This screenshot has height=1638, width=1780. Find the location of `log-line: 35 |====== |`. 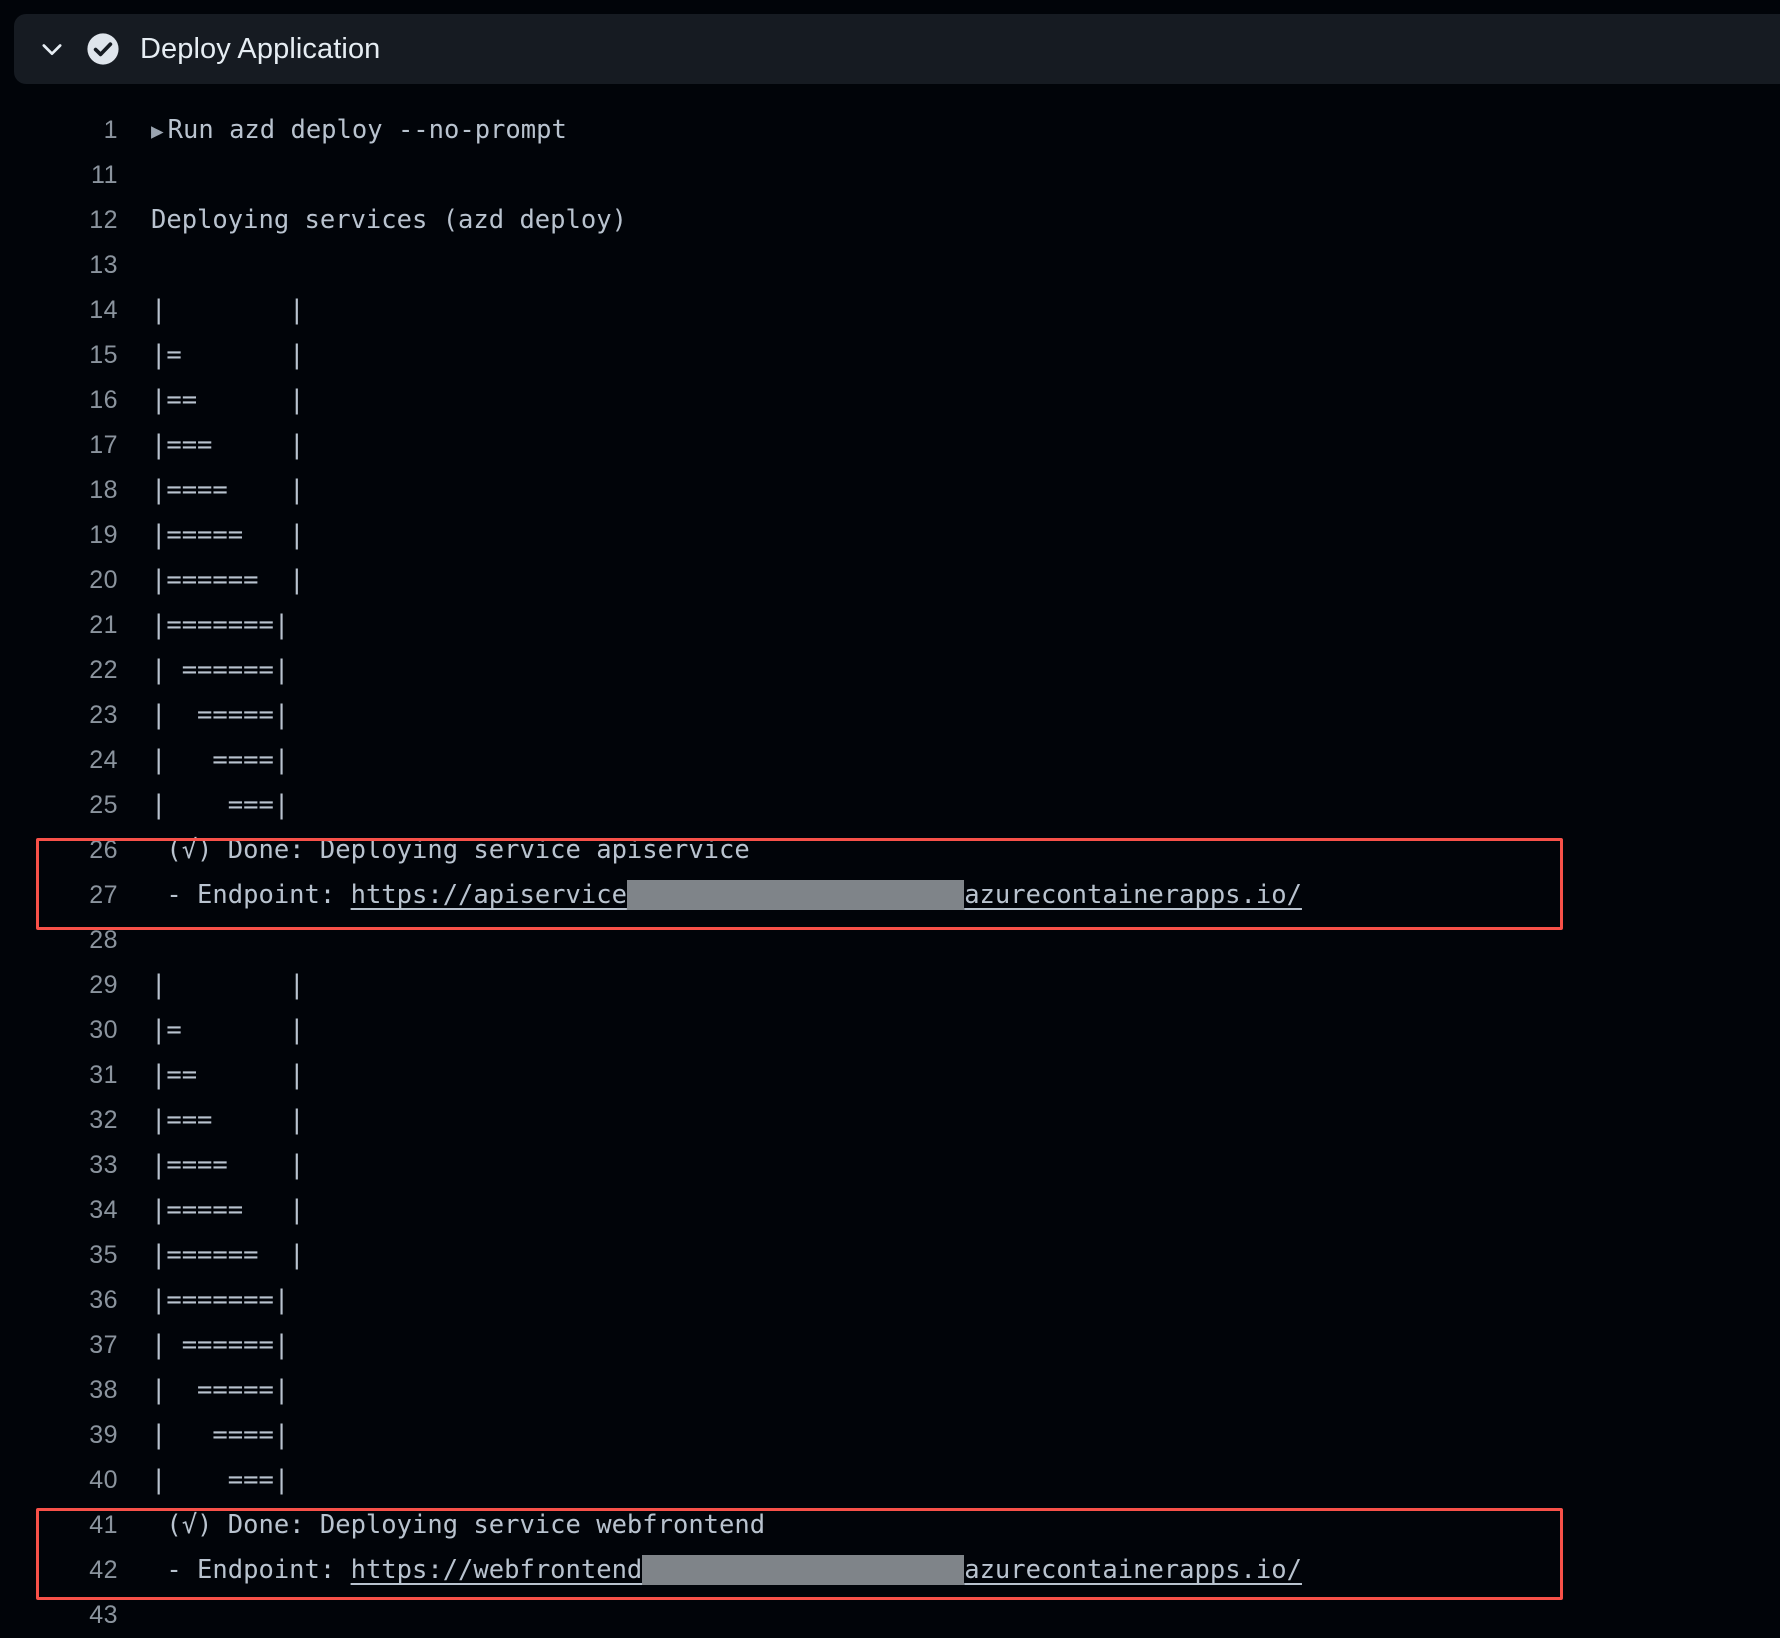

log-line: 35 |====== | is located at coordinates (890, 1255).